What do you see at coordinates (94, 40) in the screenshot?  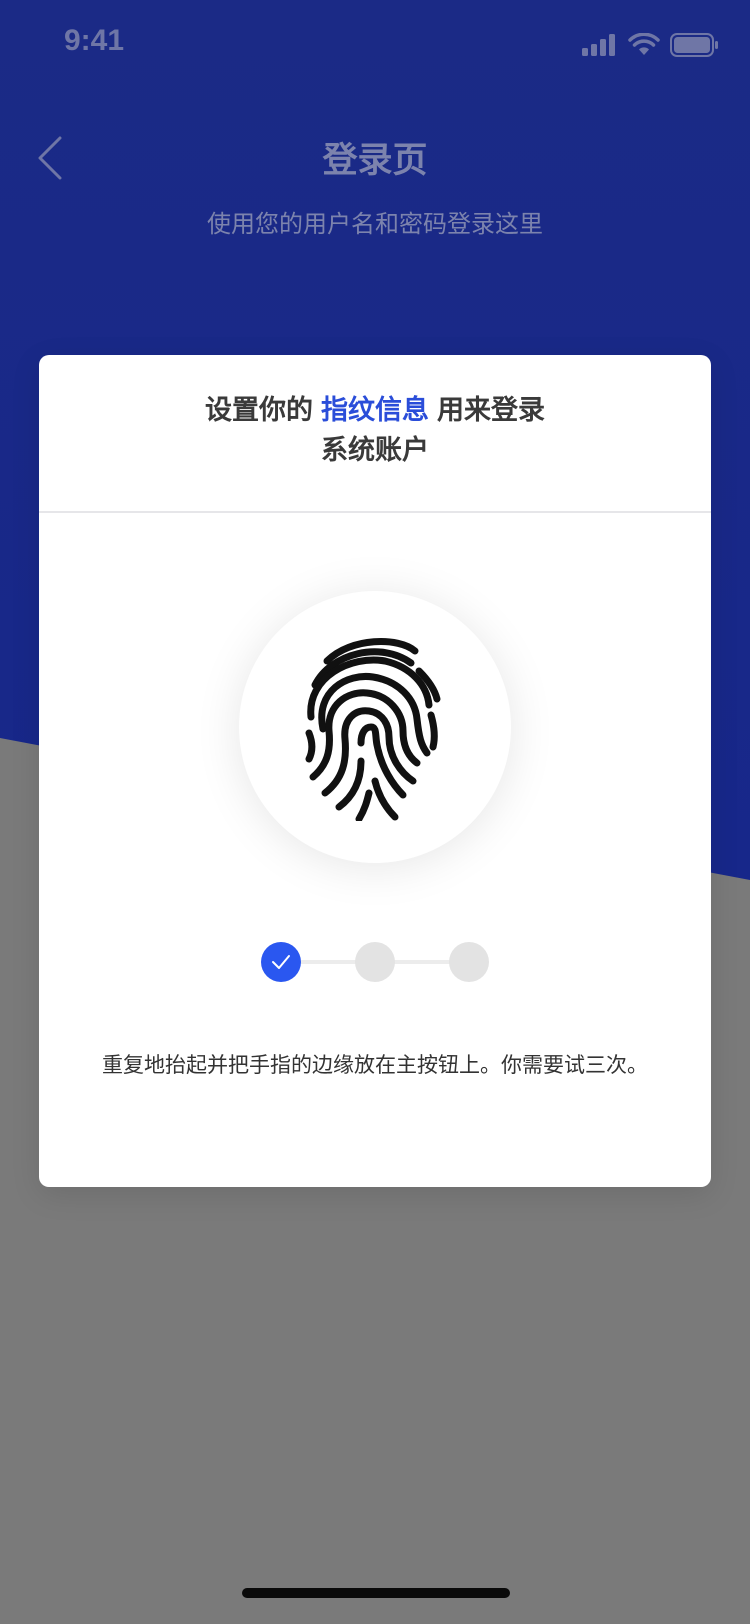 I see `status-time: 9:41` at bounding box center [94, 40].